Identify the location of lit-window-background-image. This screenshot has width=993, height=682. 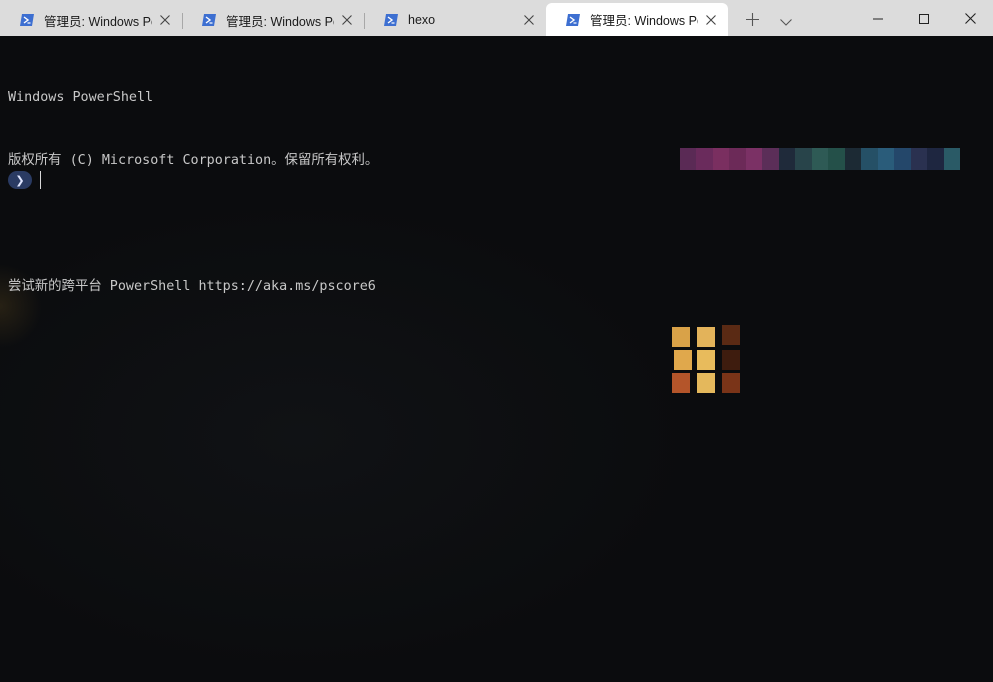
(707, 360).